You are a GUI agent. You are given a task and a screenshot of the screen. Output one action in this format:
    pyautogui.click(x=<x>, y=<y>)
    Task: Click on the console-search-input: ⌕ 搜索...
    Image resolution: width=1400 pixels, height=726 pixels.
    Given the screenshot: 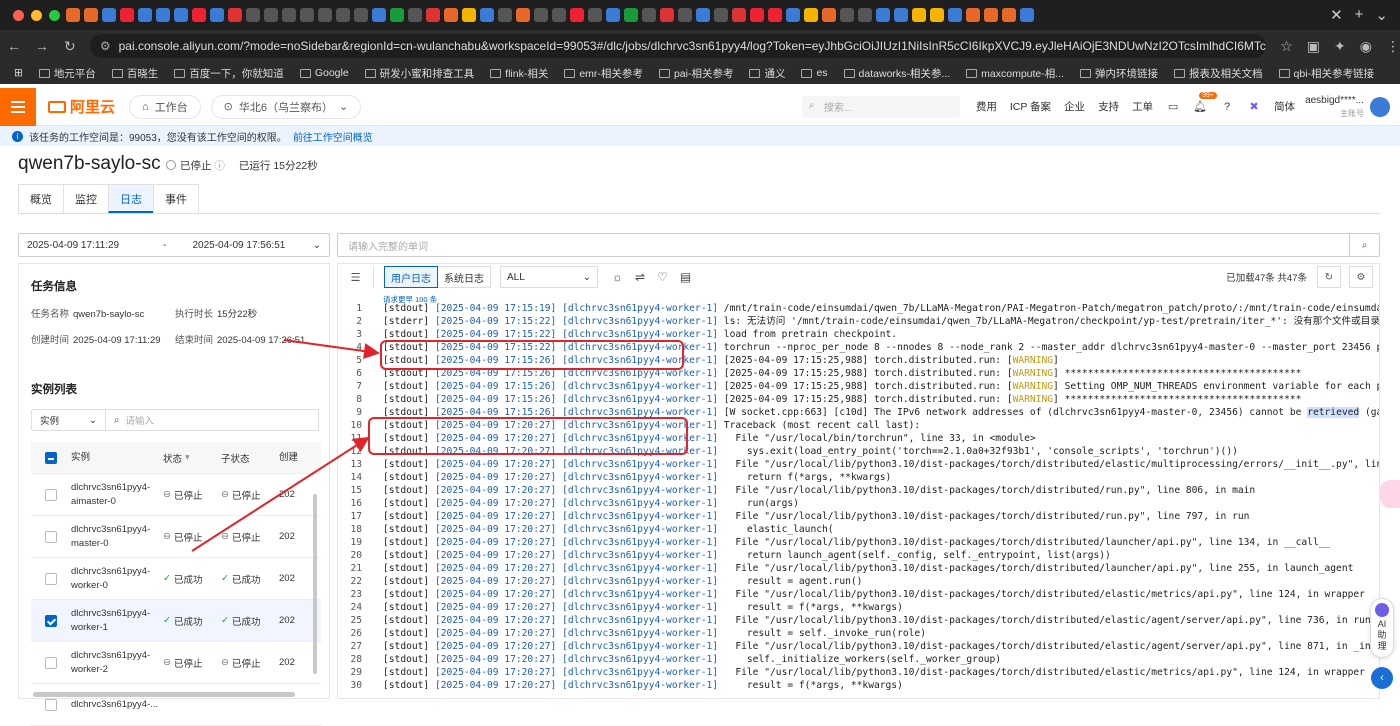 What is the action you would take?
    pyautogui.click(x=880, y=106)
    